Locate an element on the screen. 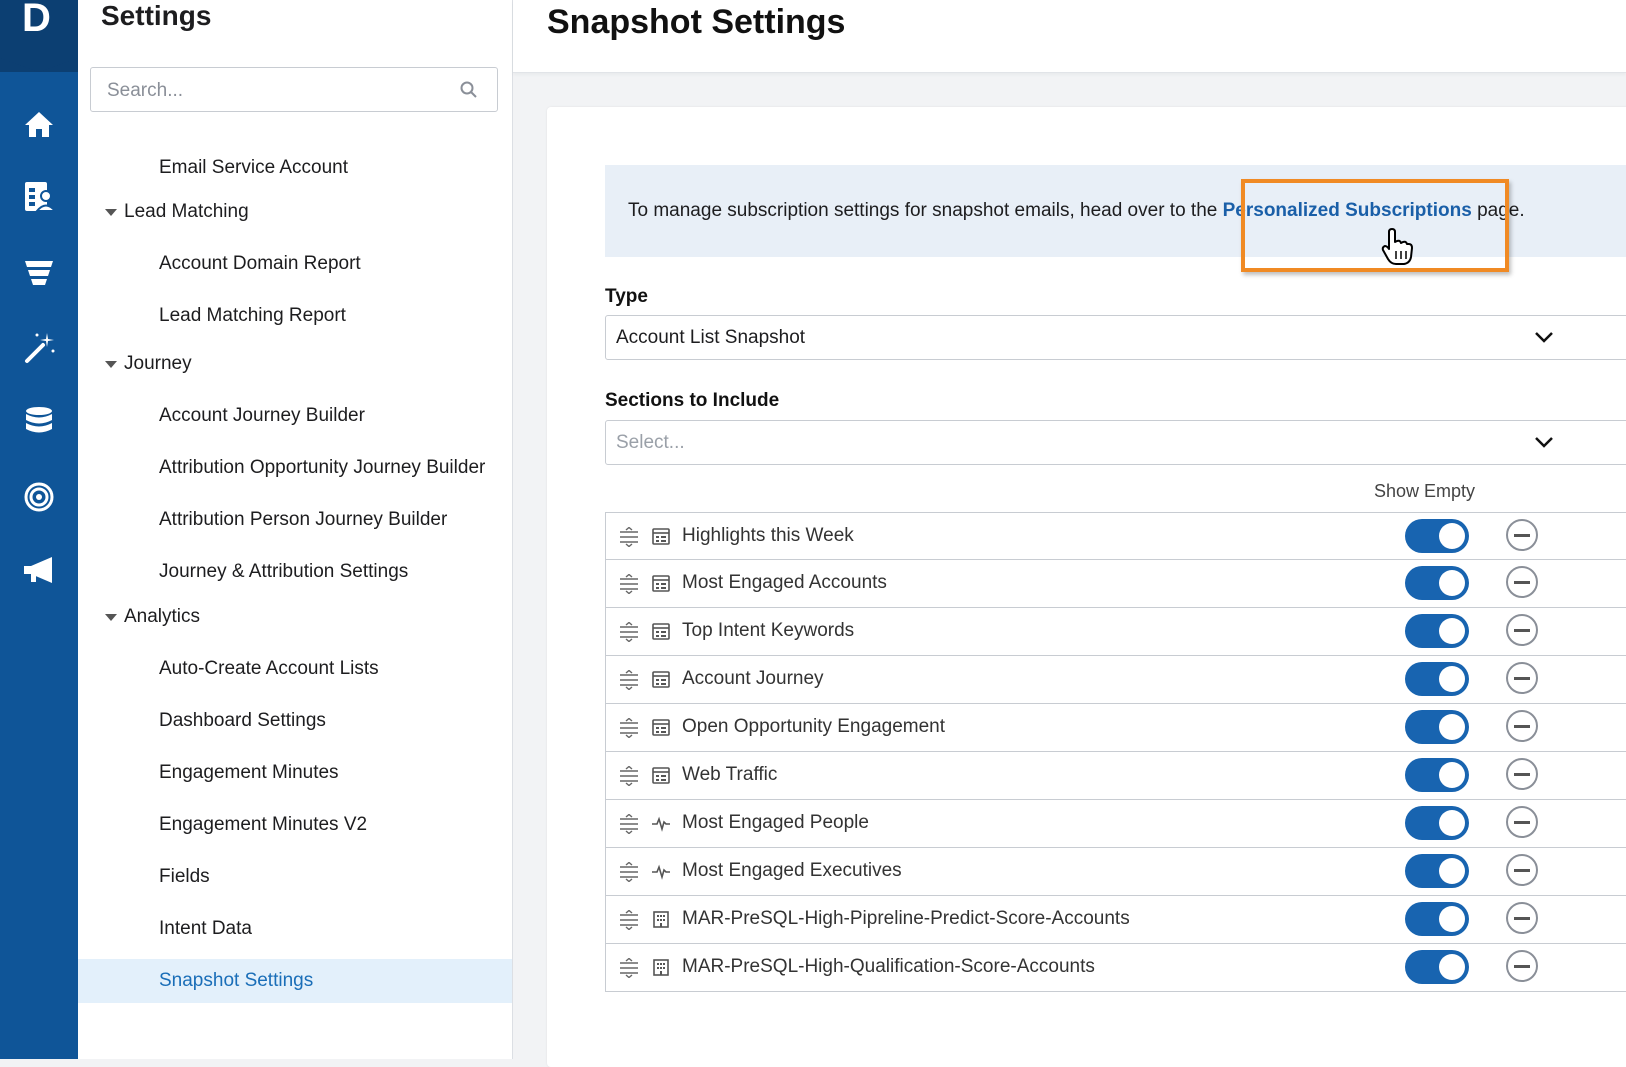  info-text-after: page. is located at coordinates (1498, 210).